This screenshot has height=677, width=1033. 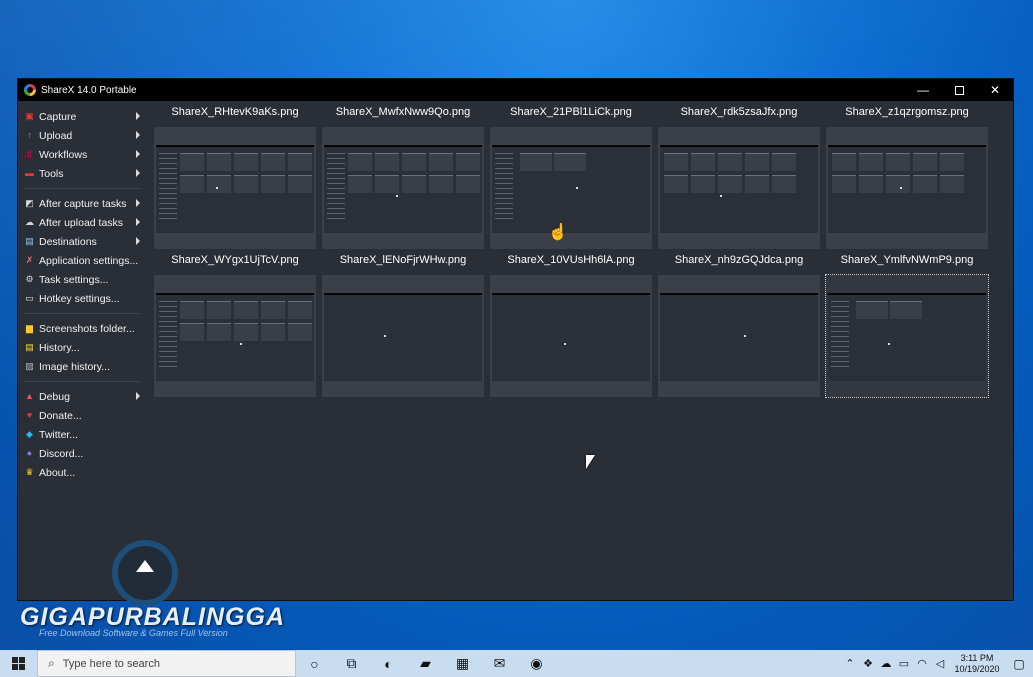 I want to click on clock: 3:11 PM 10/19/2020, so click(x=977, y=664).